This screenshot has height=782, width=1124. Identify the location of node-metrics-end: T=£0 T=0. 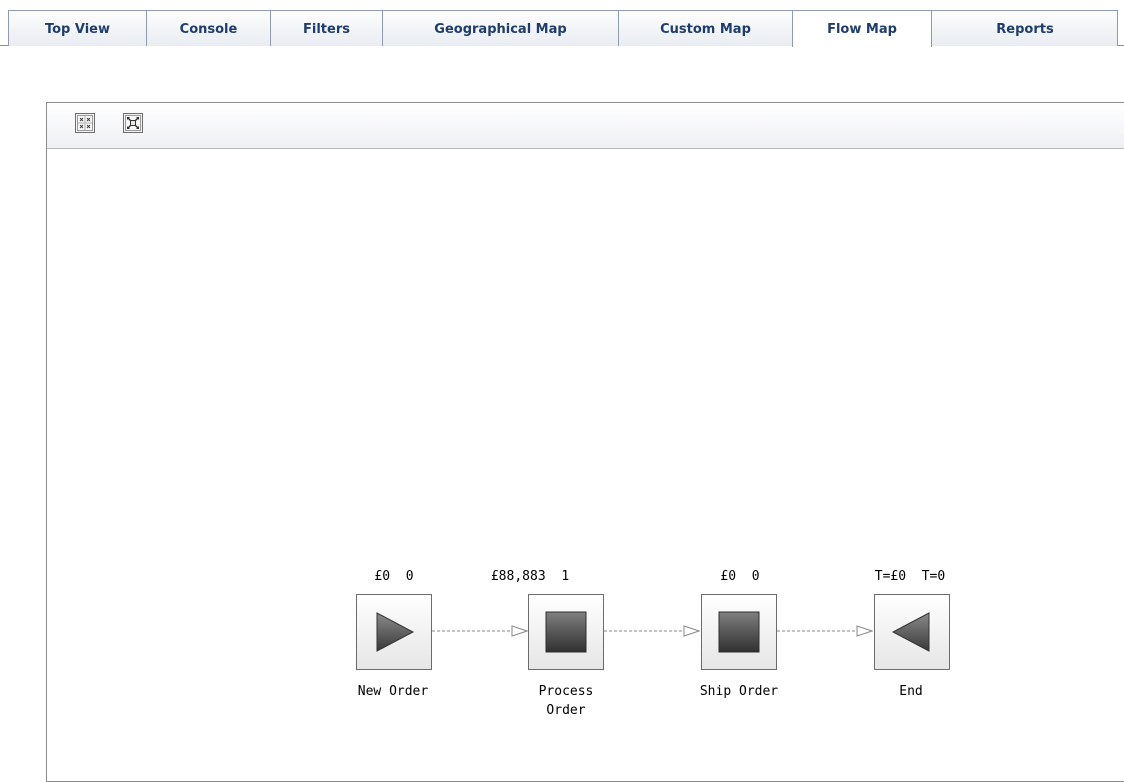
(910, 576).